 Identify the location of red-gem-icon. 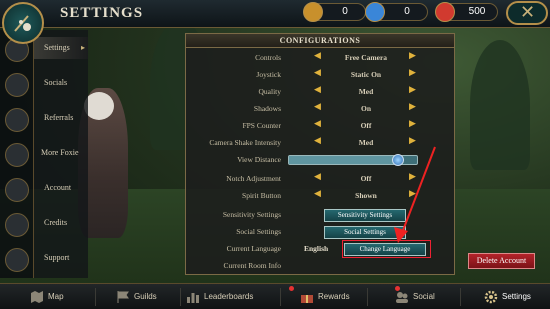
(445, 12).